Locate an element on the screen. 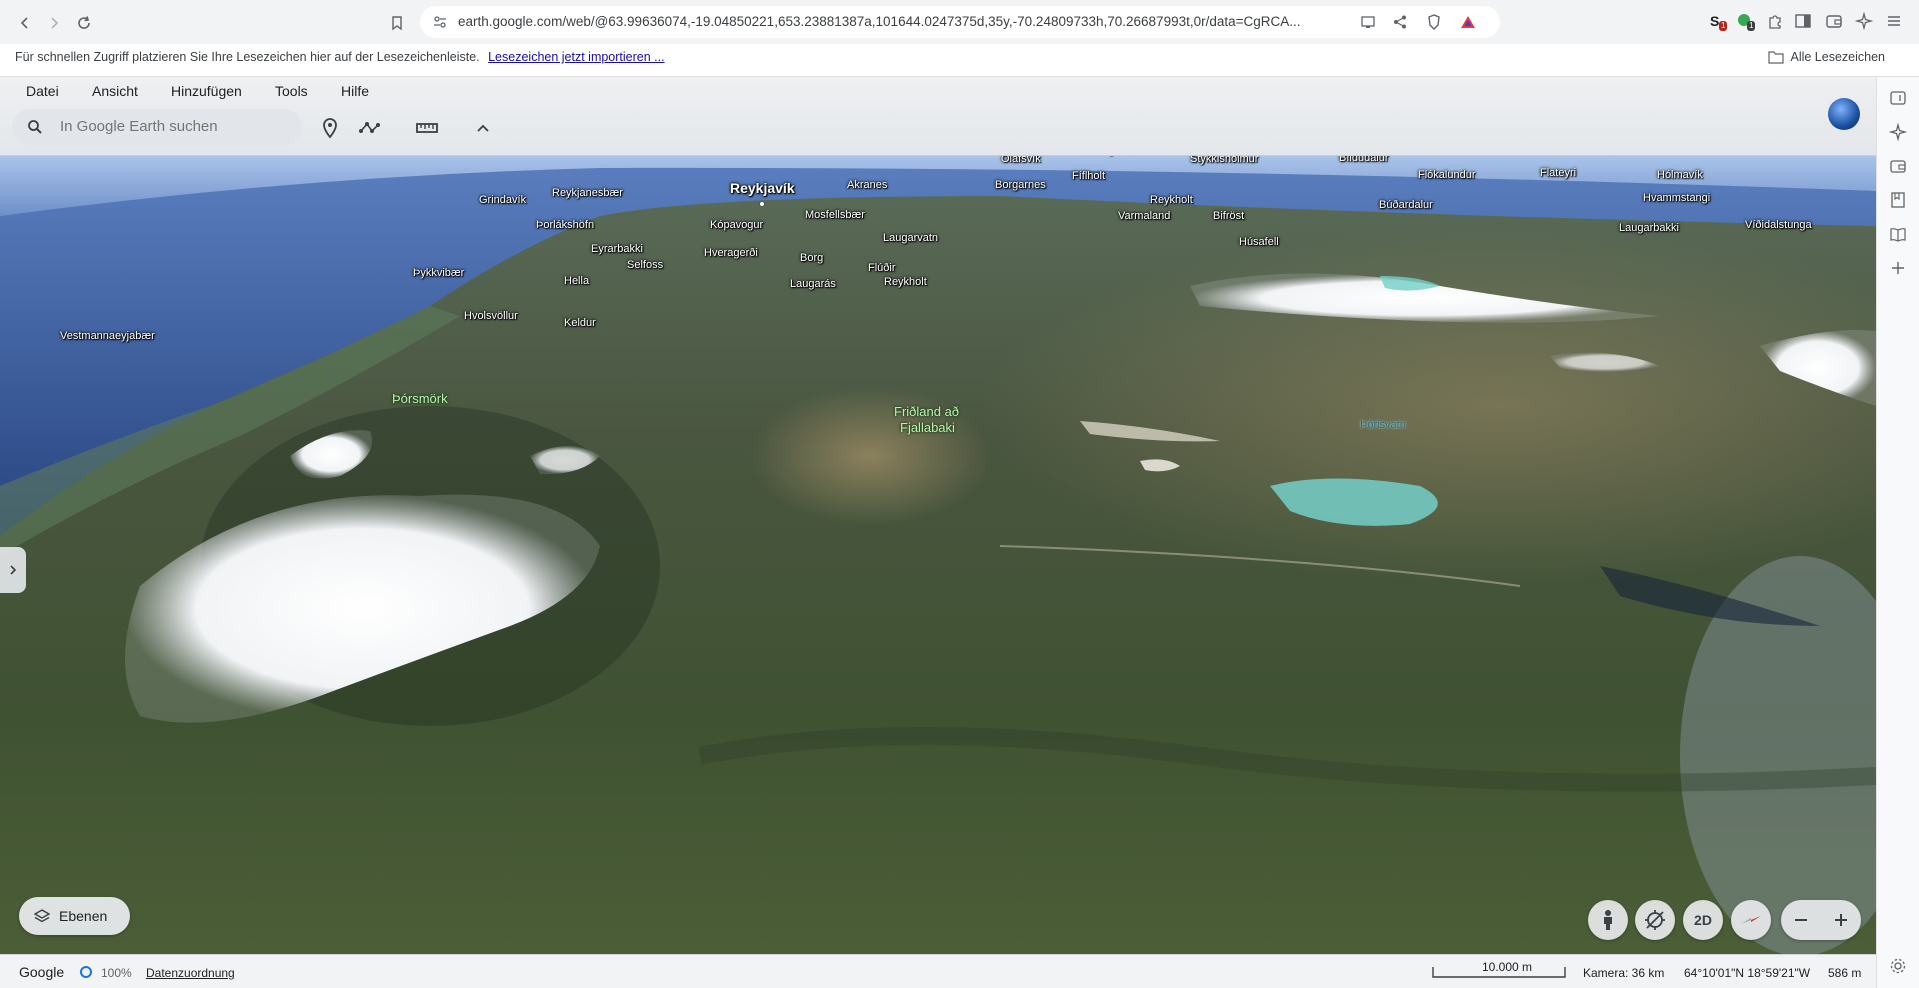 The width and height of the screenshot is (1919, 988). reading-mode-icon is located at coordinates (1898, 234).